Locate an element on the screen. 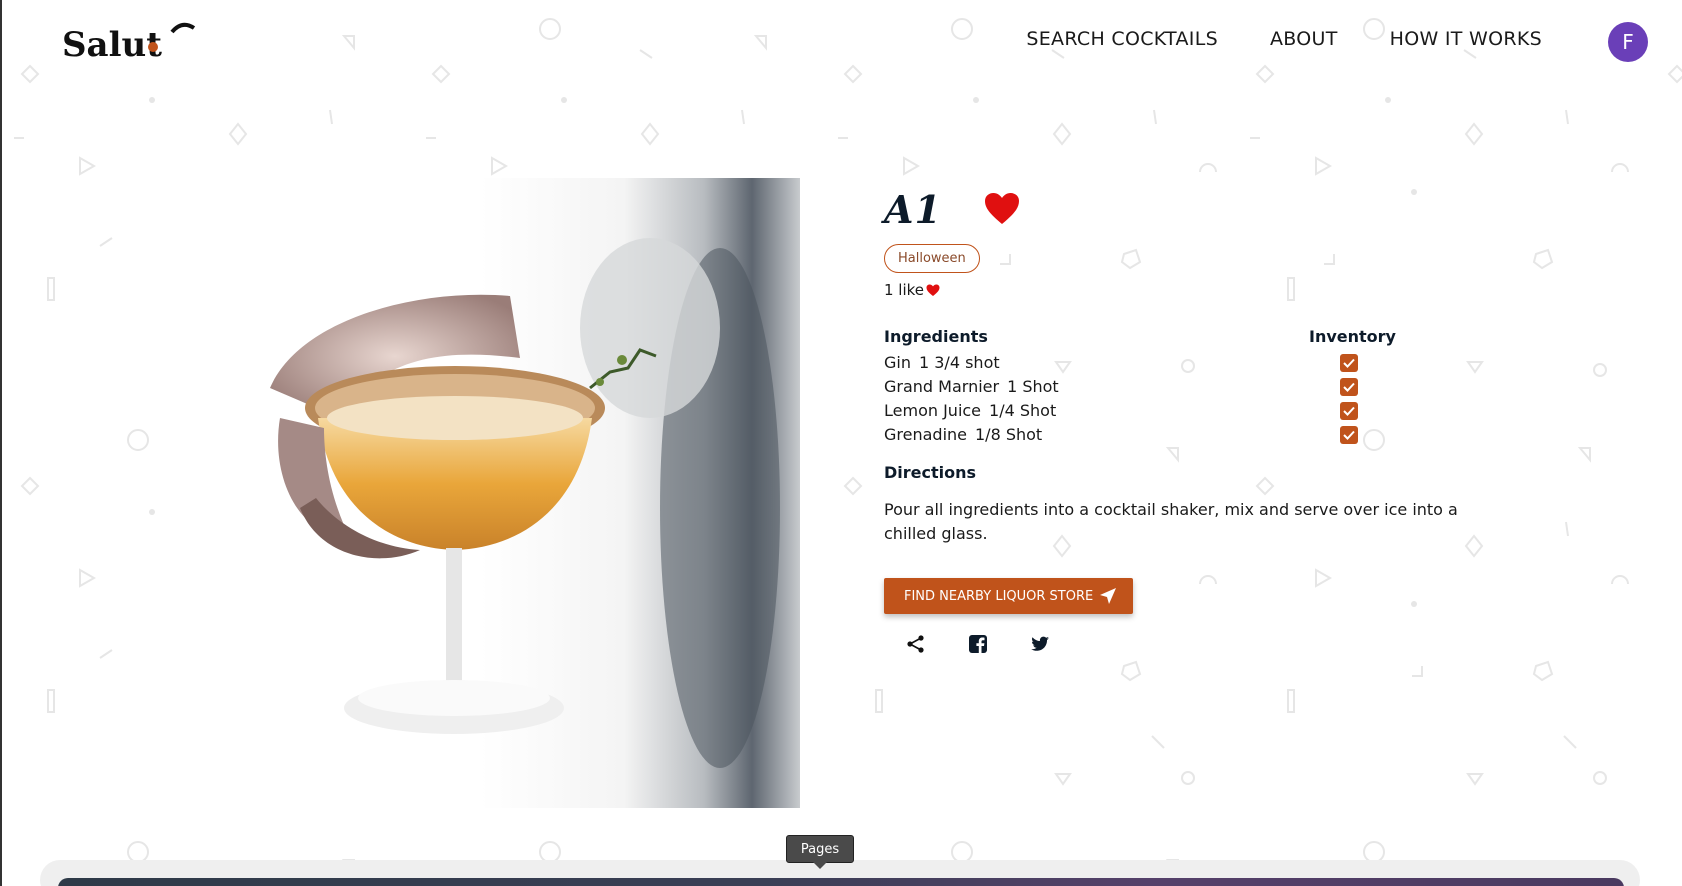  dock-bar is located at coordinates (841, 882).